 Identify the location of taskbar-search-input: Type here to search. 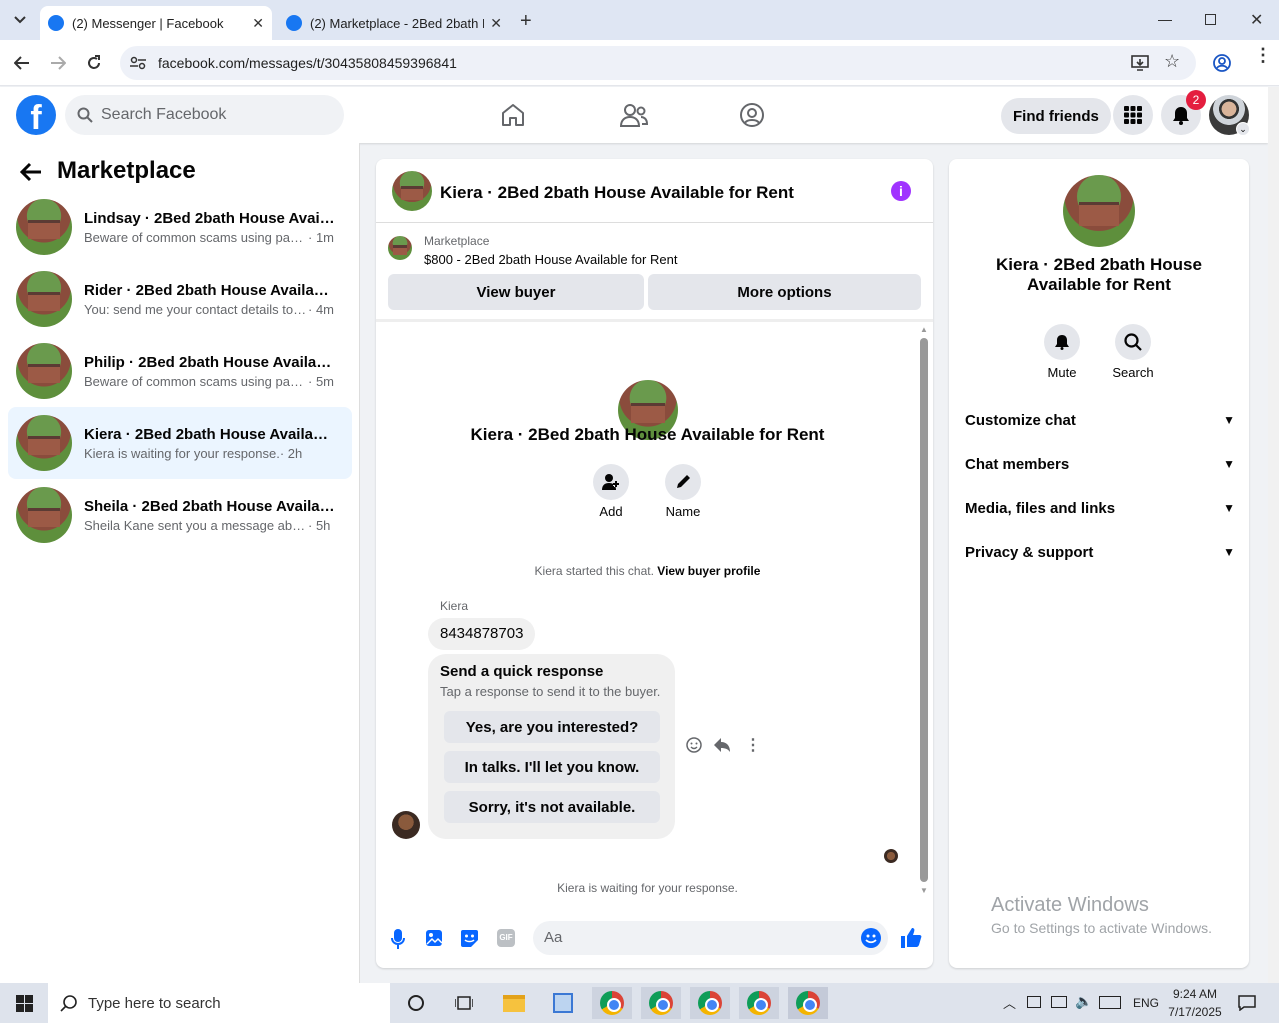
(219, 1003).